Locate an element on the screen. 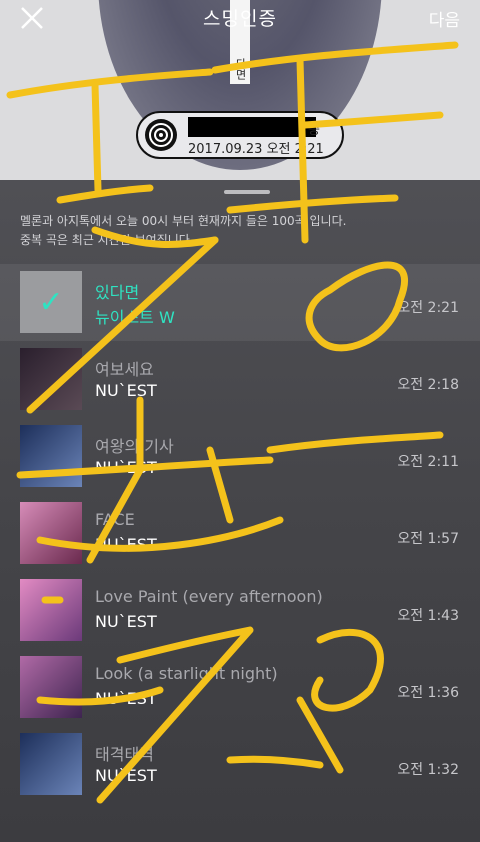 The image size is (480, 842). hero-strip-text: 다면 is located at coordinates (240, 69).